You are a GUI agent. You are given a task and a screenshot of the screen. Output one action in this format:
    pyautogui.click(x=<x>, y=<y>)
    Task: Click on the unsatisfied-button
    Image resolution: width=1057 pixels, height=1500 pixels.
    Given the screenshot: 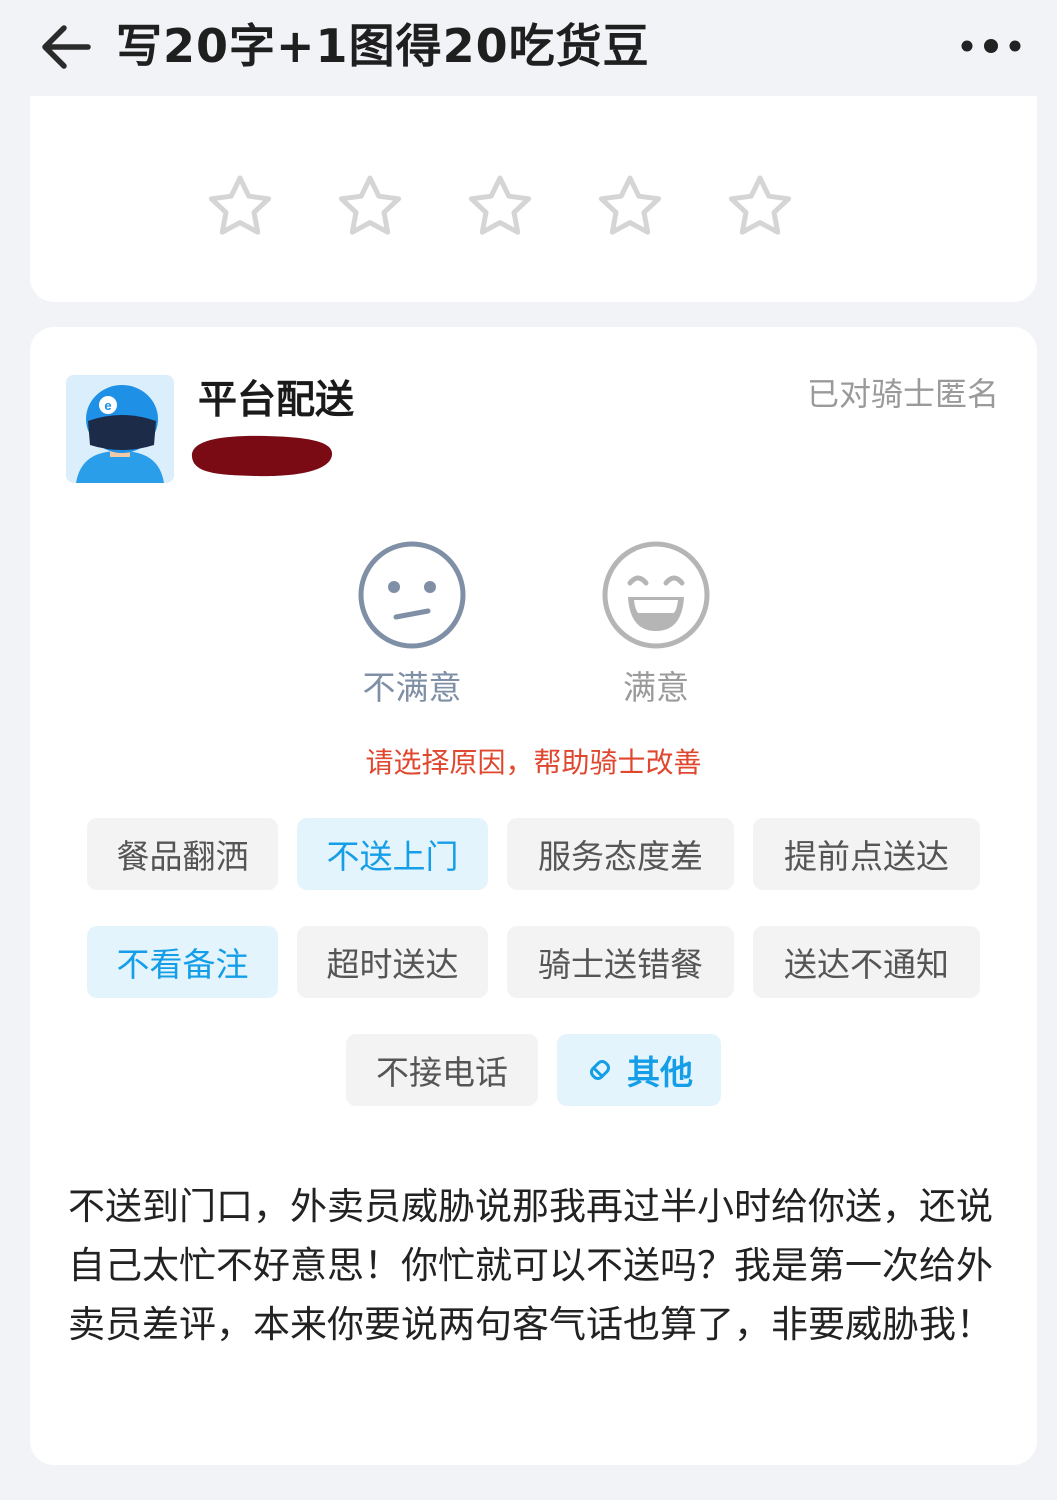 What is the action you would take?
    pyautogui.click(x=412, y=595)
    